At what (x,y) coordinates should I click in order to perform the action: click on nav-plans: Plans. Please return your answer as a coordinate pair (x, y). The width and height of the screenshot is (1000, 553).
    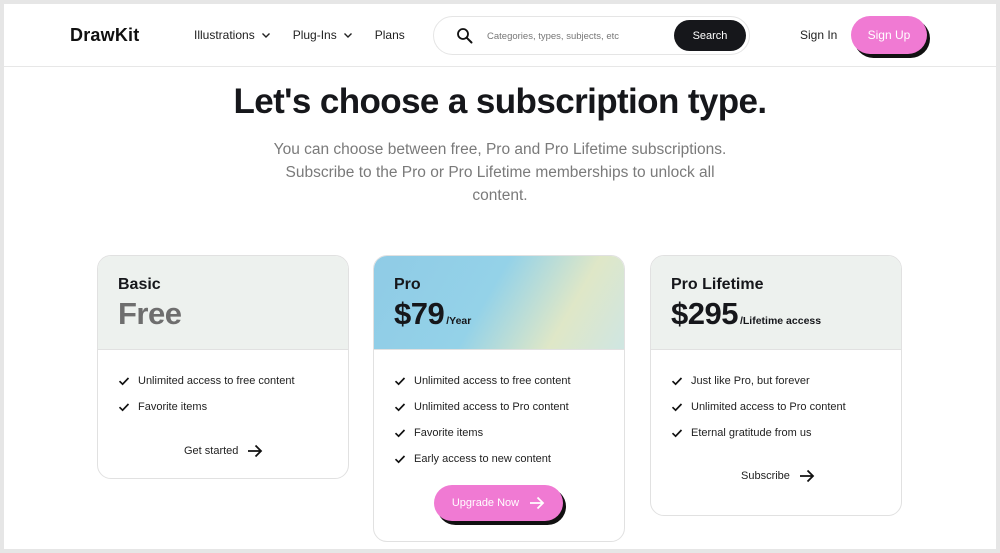
    Looking at the image, I should click on (390, 35).